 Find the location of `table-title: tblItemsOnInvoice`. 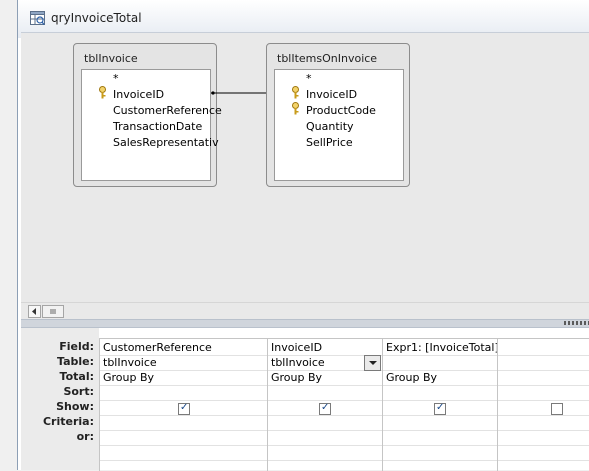

table-title: tblItemsOnInvoice is located at coordinates (327, 58).